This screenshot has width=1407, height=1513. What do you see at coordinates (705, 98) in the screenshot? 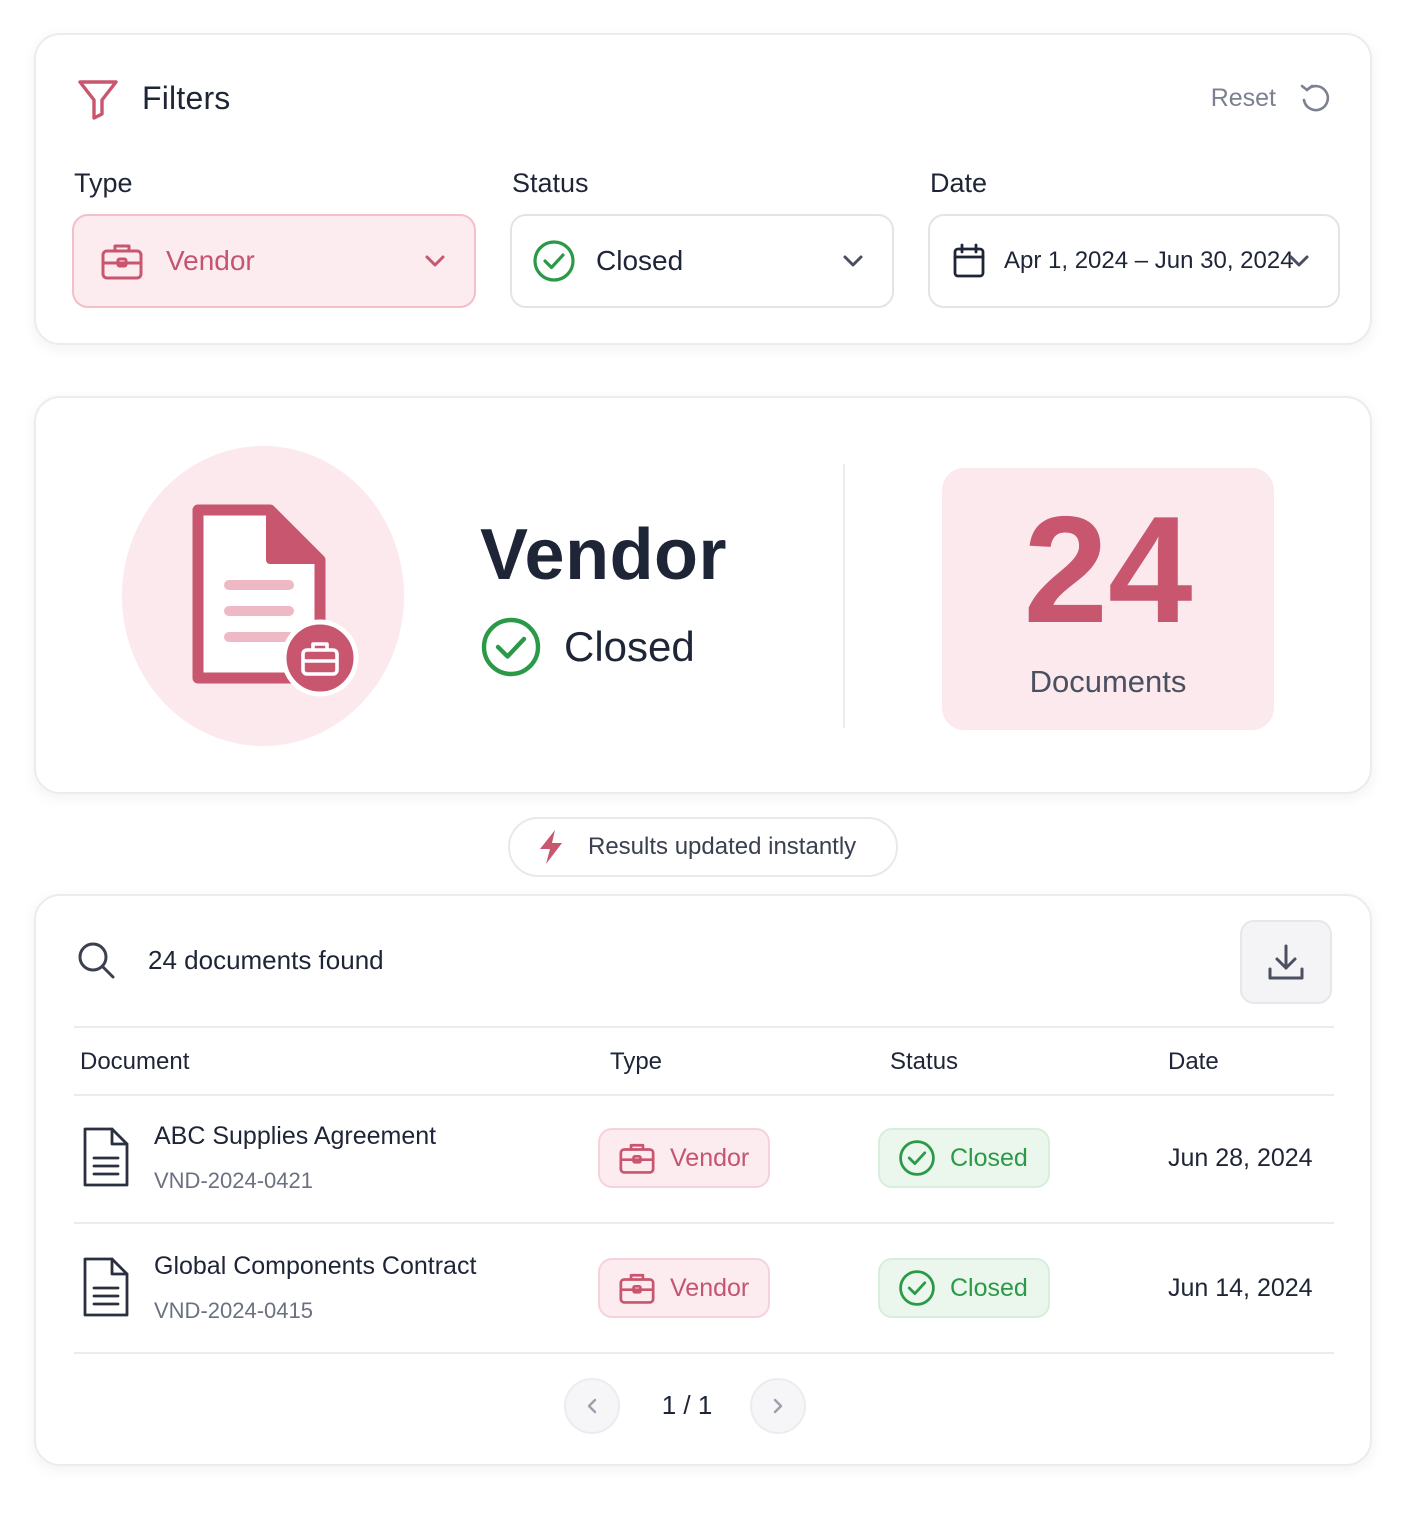
I see `filters-header: Filters Reset` at bounding box center [705, 98].